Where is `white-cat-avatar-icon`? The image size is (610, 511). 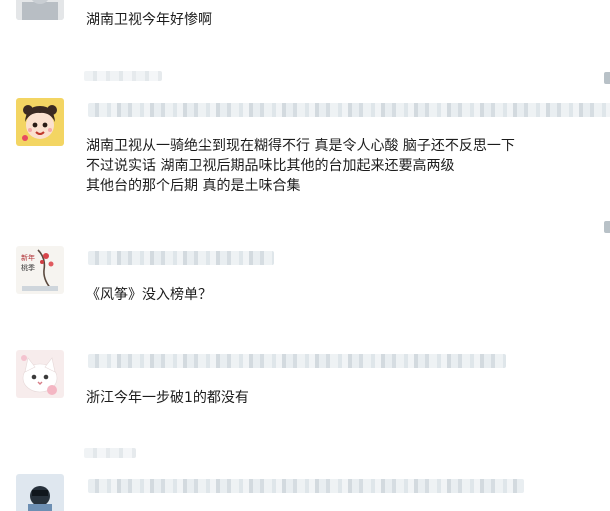 white-cat-avatar-icon is located at coordinates (40, 374).